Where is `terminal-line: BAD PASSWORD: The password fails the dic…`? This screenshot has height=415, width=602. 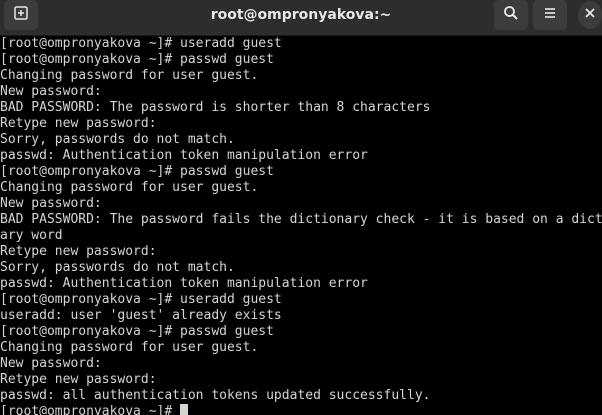 terminal-line: BAD PASSWORD: The password fails the dic… is located at coordinates (301, 219).